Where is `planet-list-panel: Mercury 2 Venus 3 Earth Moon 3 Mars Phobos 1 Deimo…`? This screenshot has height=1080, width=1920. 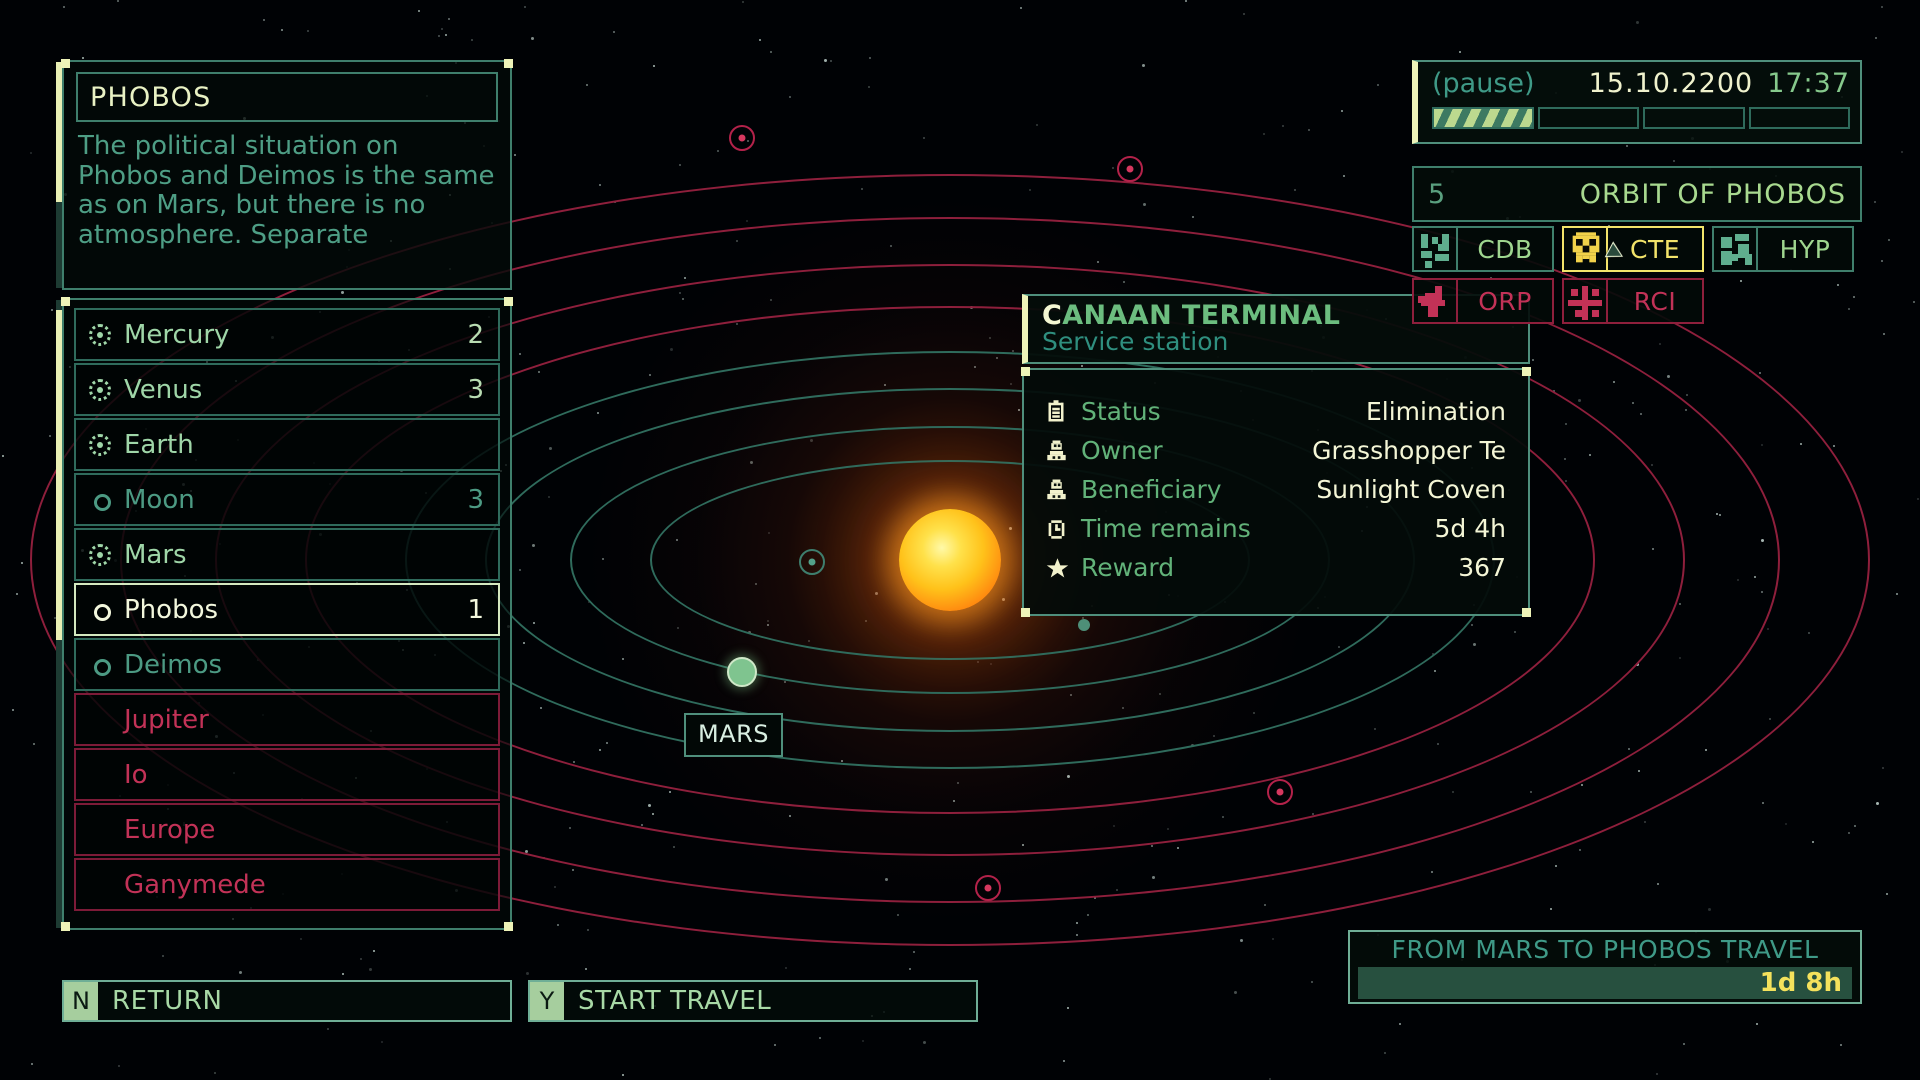
planet-list-panel: Mercury 2 Venus 3 Earth Moon 3 Mars Phobos 1 Deimo… is located at coordinates (287, 614).